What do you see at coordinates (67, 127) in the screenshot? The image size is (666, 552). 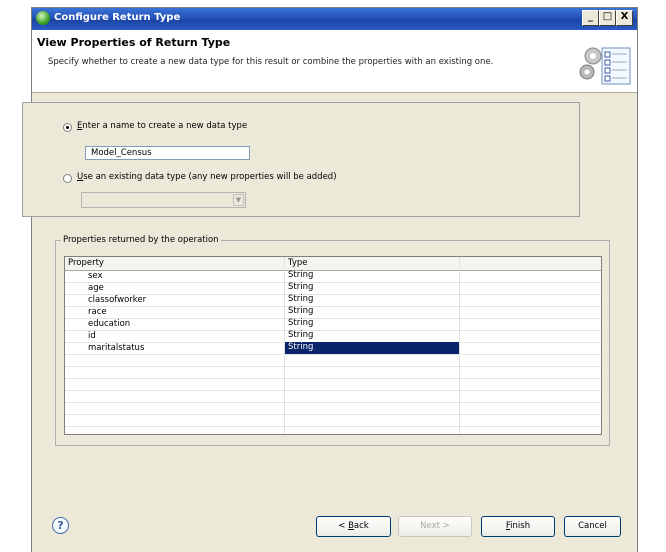 I see `new-data-type-radio` at bounding box center [67, 127].